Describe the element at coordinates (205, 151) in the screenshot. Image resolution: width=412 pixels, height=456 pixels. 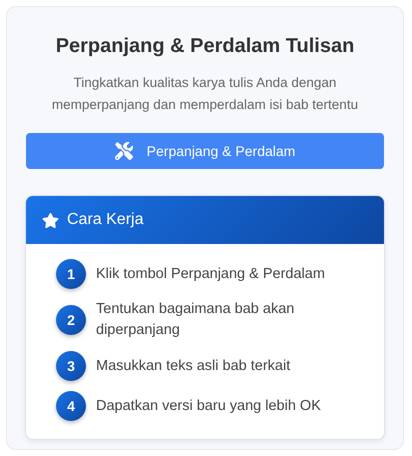
I see `extend-button: Perpanjang & Perdalam` at that location.